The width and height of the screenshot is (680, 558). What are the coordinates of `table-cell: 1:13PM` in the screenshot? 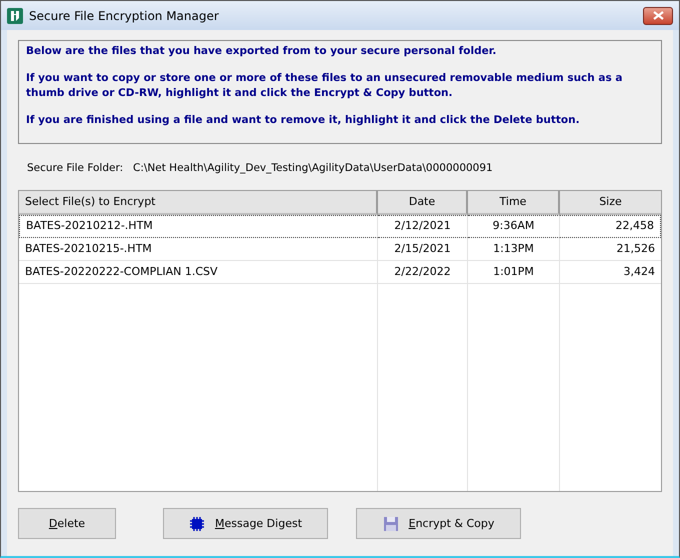 It's located at (514, 249).